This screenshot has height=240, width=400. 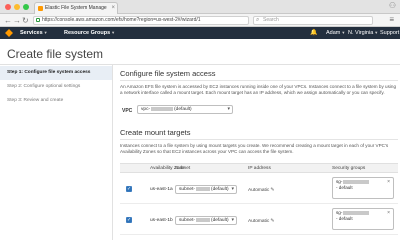 I want to click on vpc-suffix: (default), so click(x=183, y=109).